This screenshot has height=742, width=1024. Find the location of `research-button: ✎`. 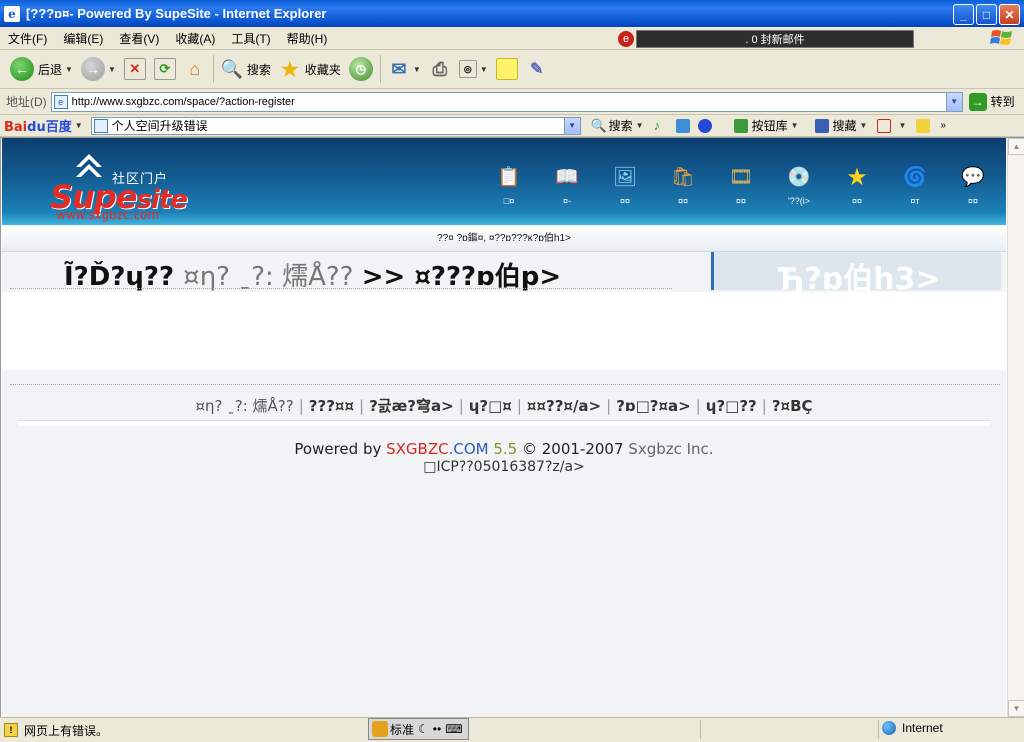

research-button: ✎ is located at coordinates (537, 69).